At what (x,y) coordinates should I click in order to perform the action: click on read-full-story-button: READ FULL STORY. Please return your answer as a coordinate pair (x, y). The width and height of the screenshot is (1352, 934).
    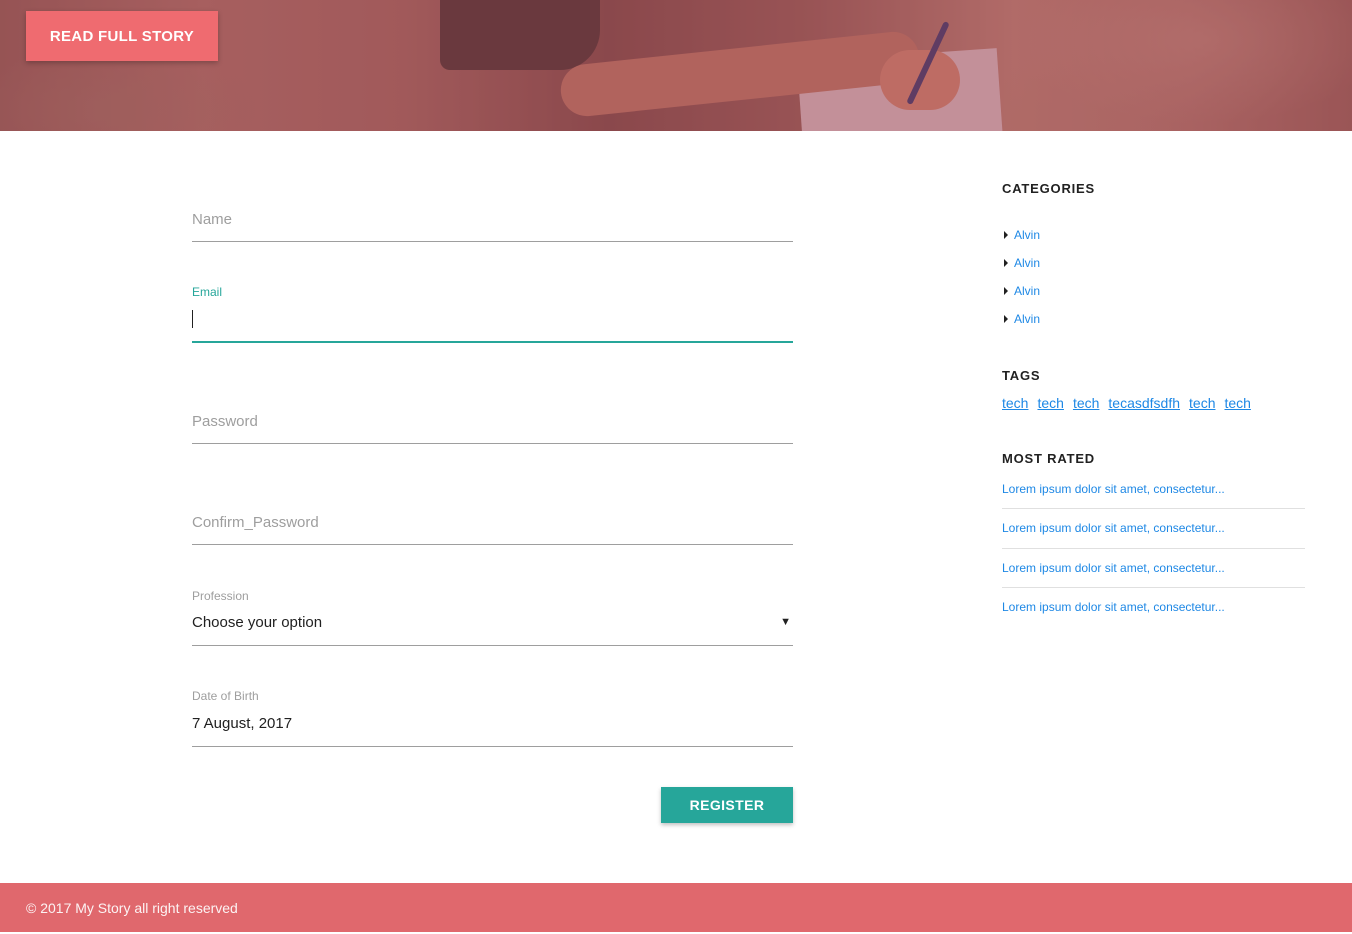
    Looking at the image, I should click on (122, 36).